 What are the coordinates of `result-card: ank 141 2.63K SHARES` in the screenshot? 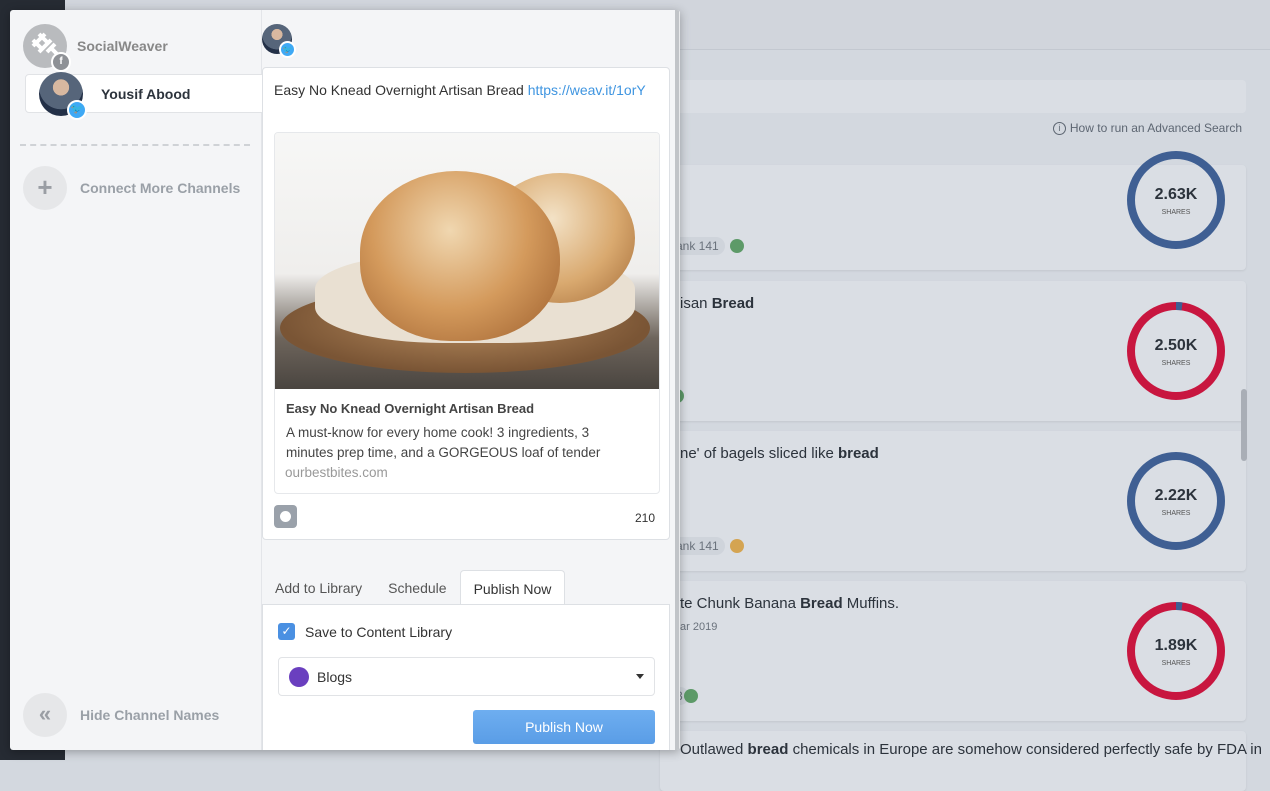 It's located at (953, 210).